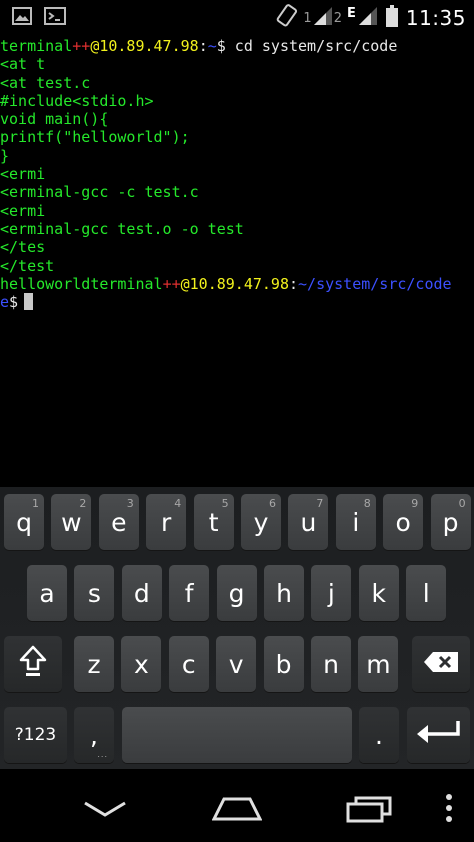 Image resolution: width=474 pixels, height=842 pixels. What do you see at coordinates (237, 192) in the screenshot?
I see `terminal-line: <erminal-gcc -c test.c` at bounding box center [237, 192].